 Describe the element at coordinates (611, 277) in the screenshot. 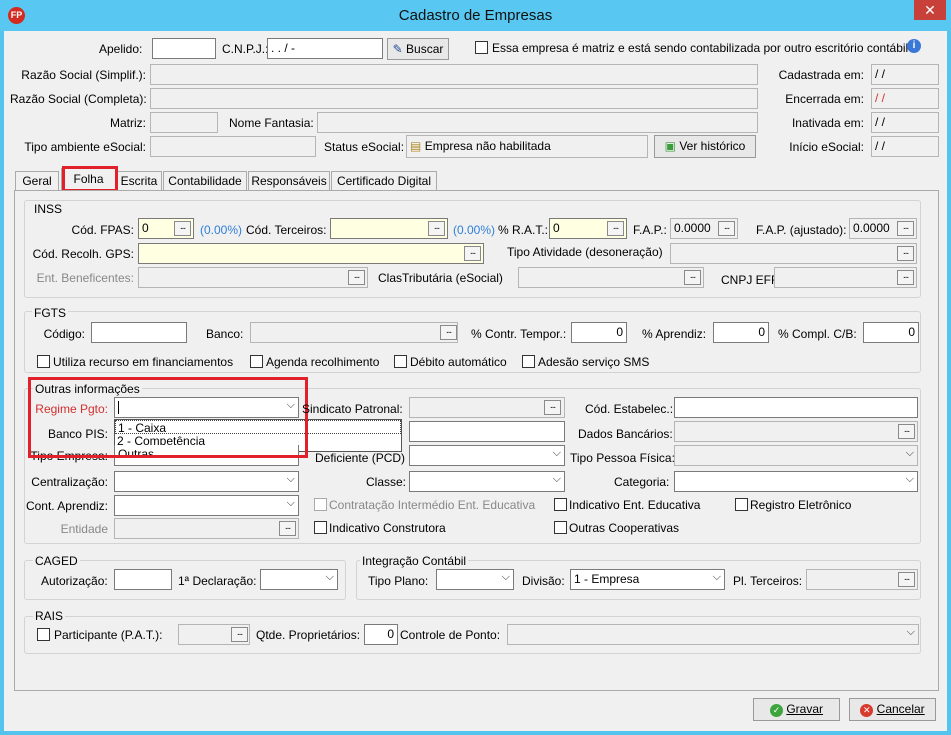

I see `clastrib-input` at that location.